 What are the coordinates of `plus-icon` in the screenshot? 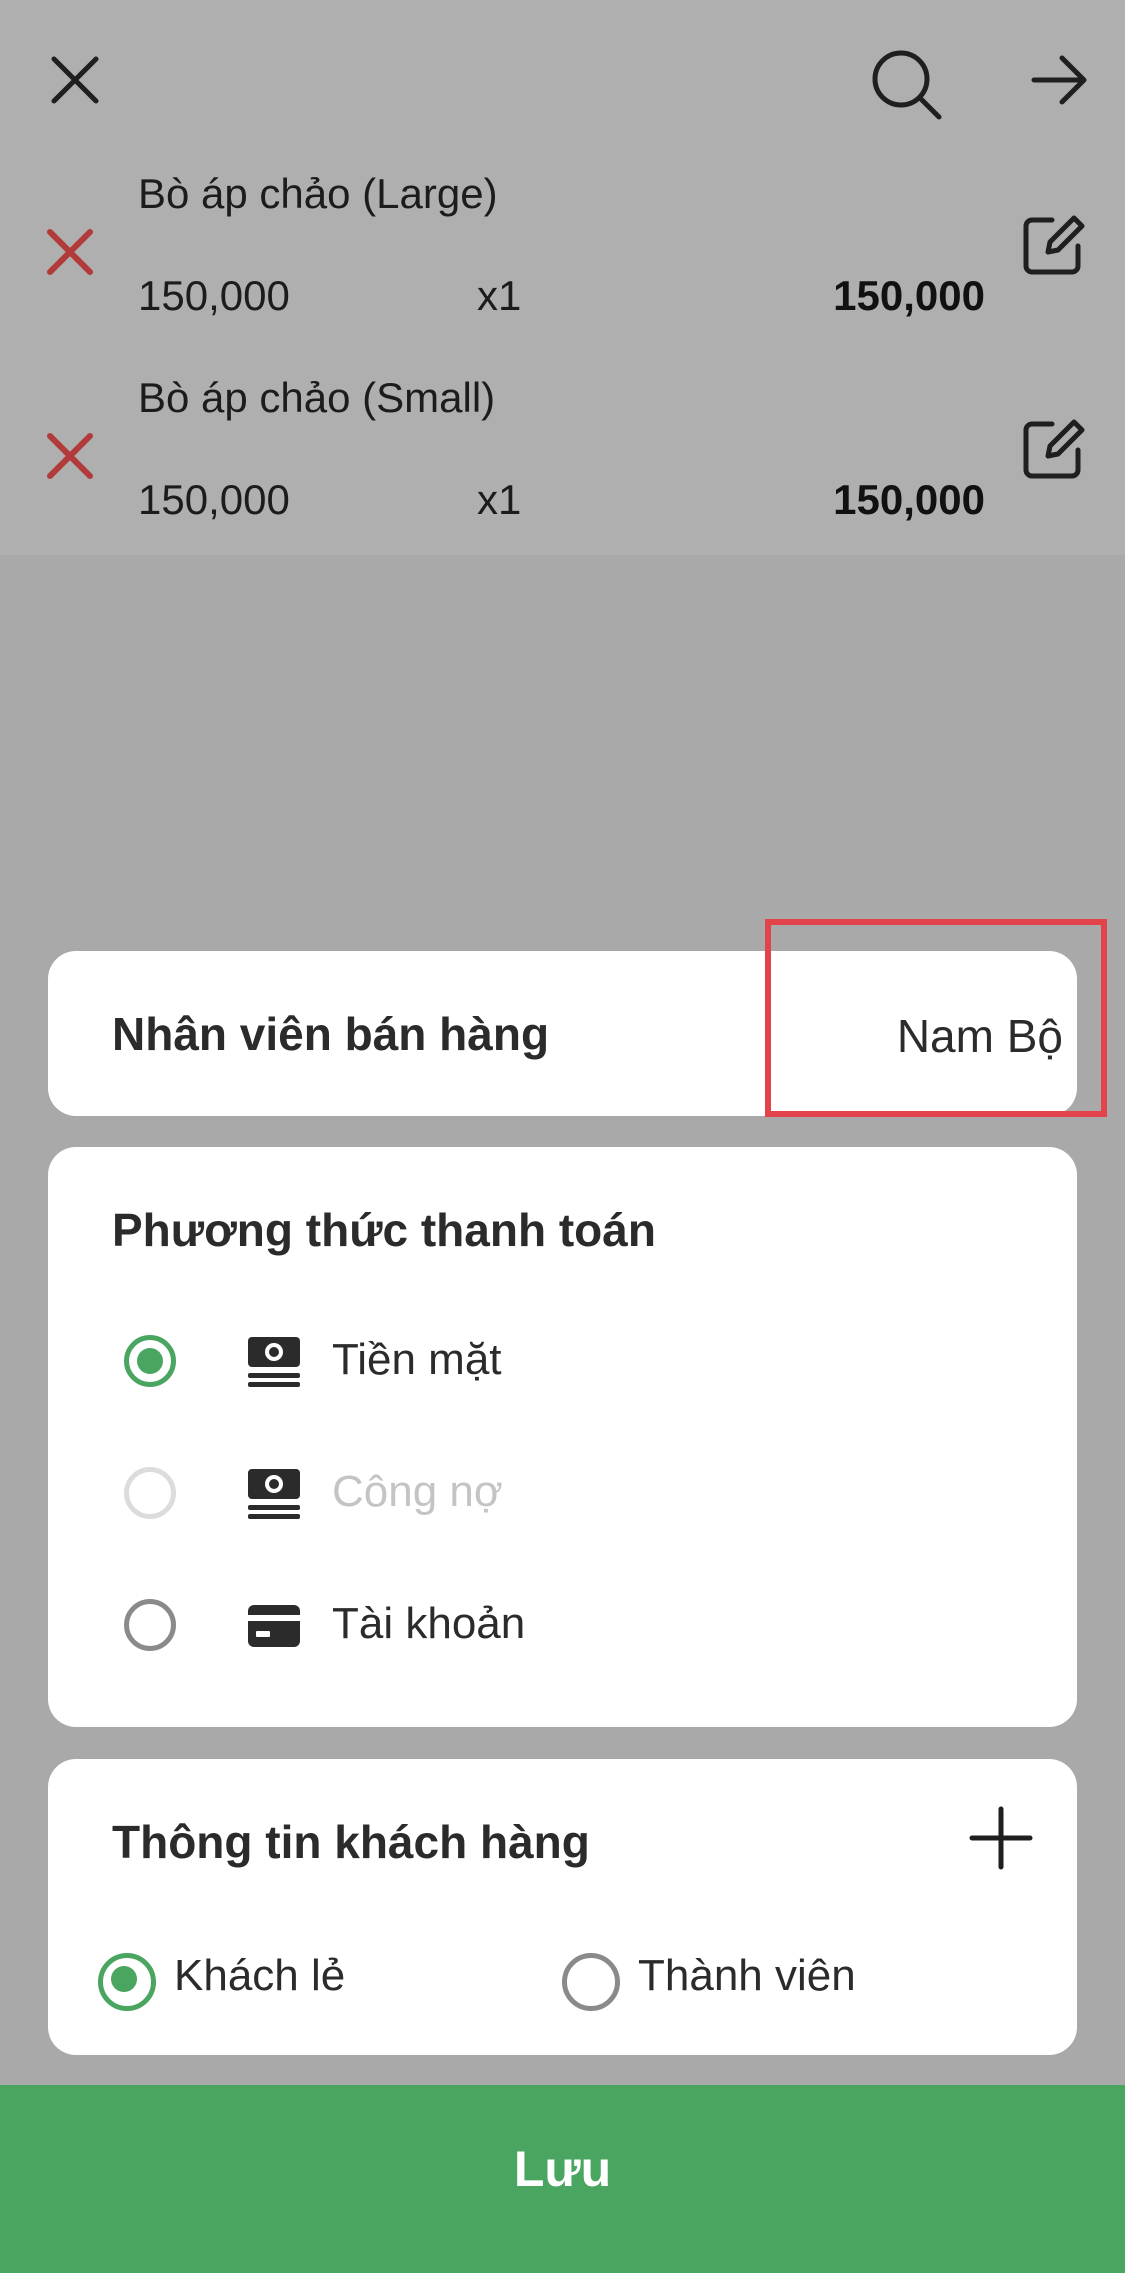 It's located at (1001, 1838).